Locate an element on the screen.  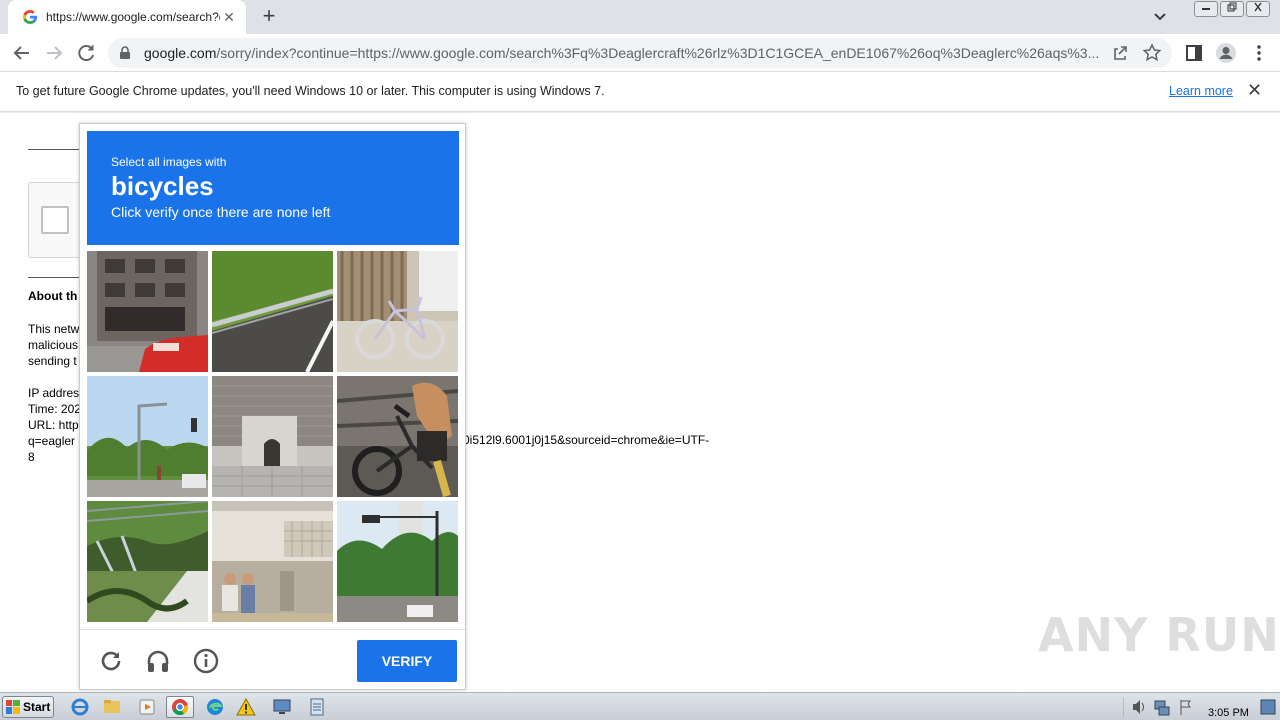
minimize-icon is located at coordinates (1206, 9).